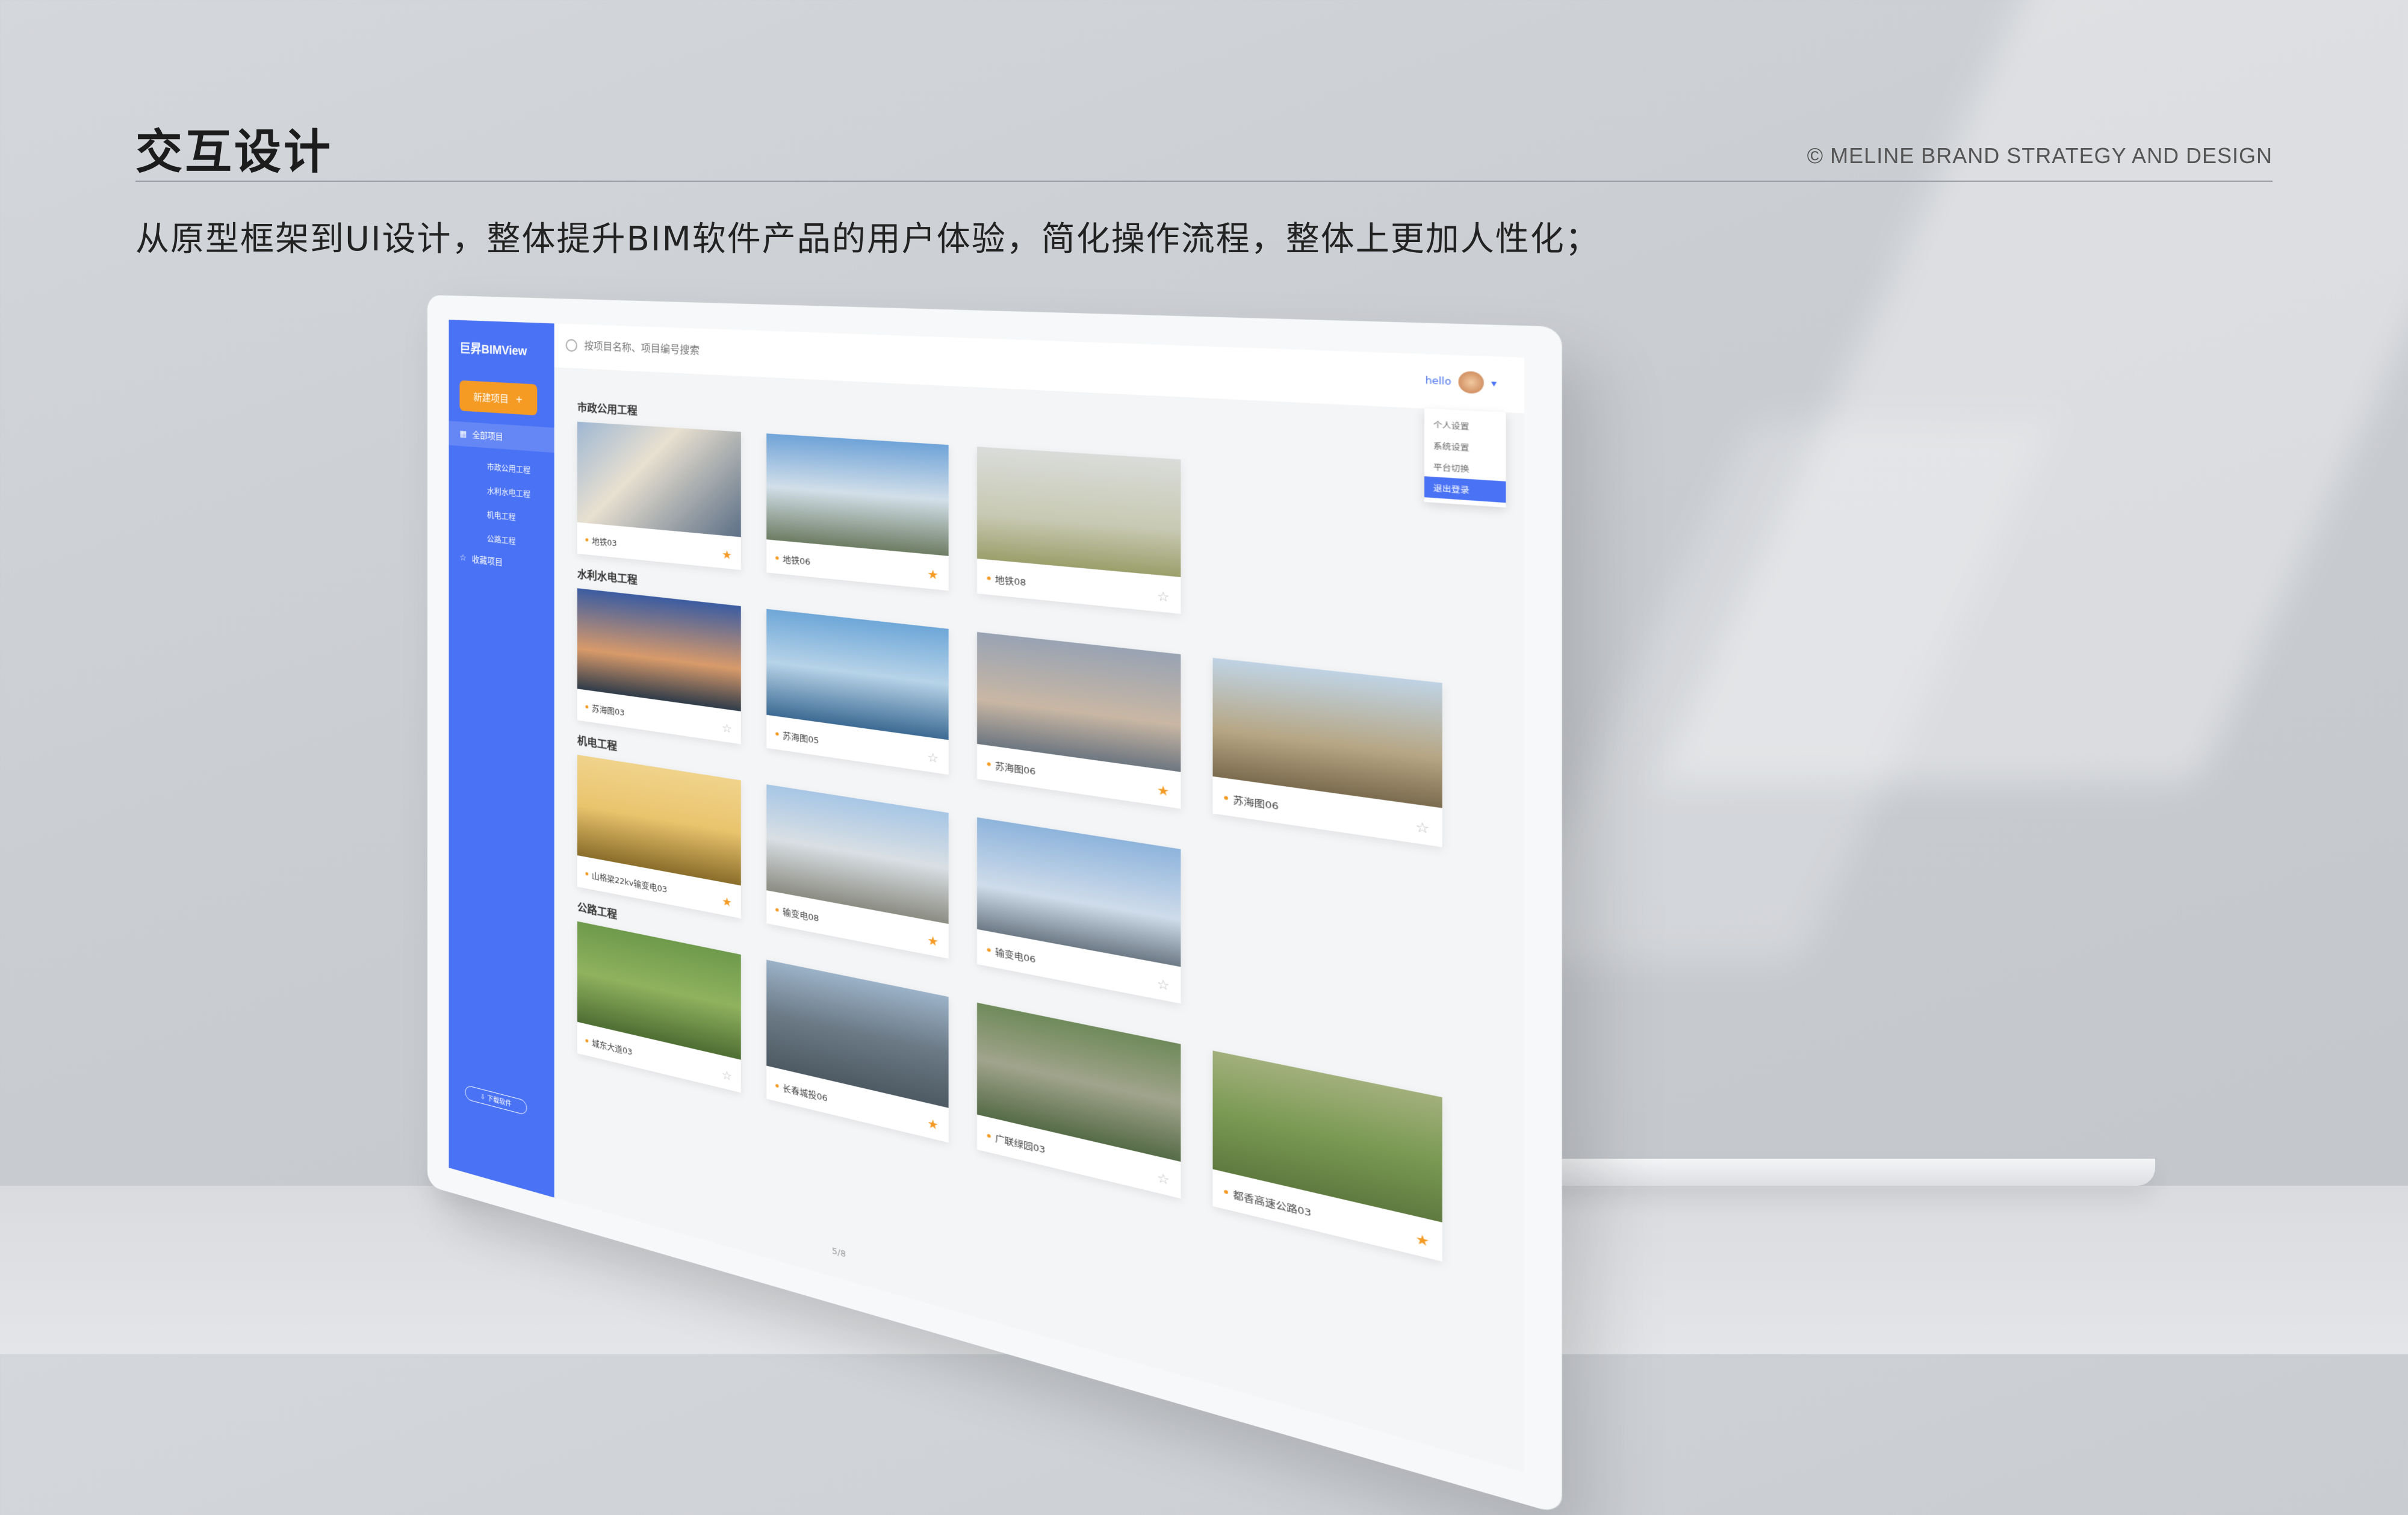 The width and height of the screenshot is (2408, 1515). Describe the element at coordinates (519, 398) in the screenshot. I see `plus-icon: +` at that location.